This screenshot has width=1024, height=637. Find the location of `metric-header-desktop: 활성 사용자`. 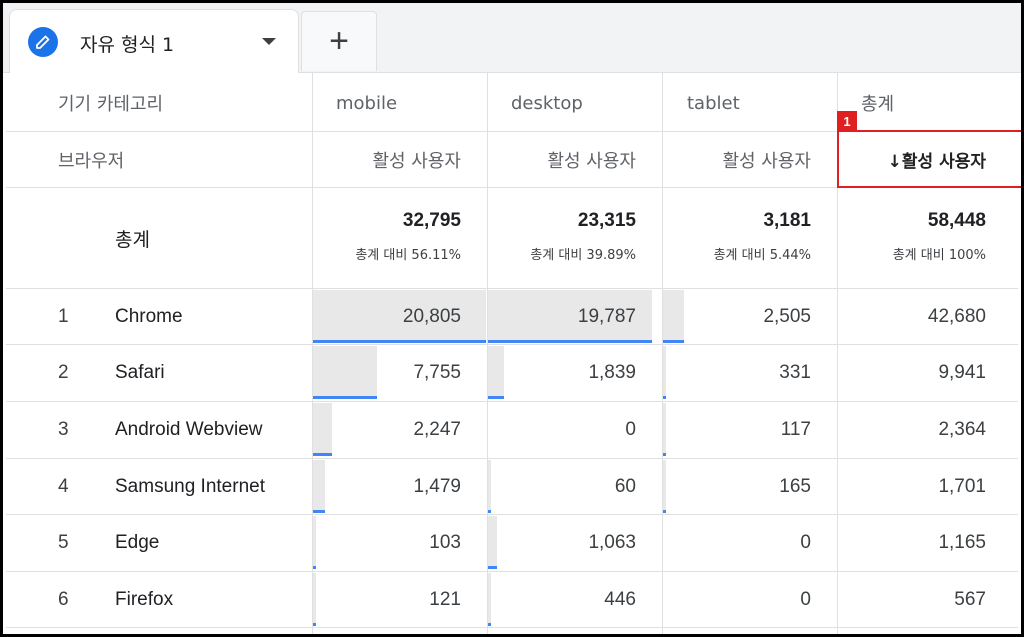

metric-header-desktop: 활성 사용자 is located at coordinates (562, 159).